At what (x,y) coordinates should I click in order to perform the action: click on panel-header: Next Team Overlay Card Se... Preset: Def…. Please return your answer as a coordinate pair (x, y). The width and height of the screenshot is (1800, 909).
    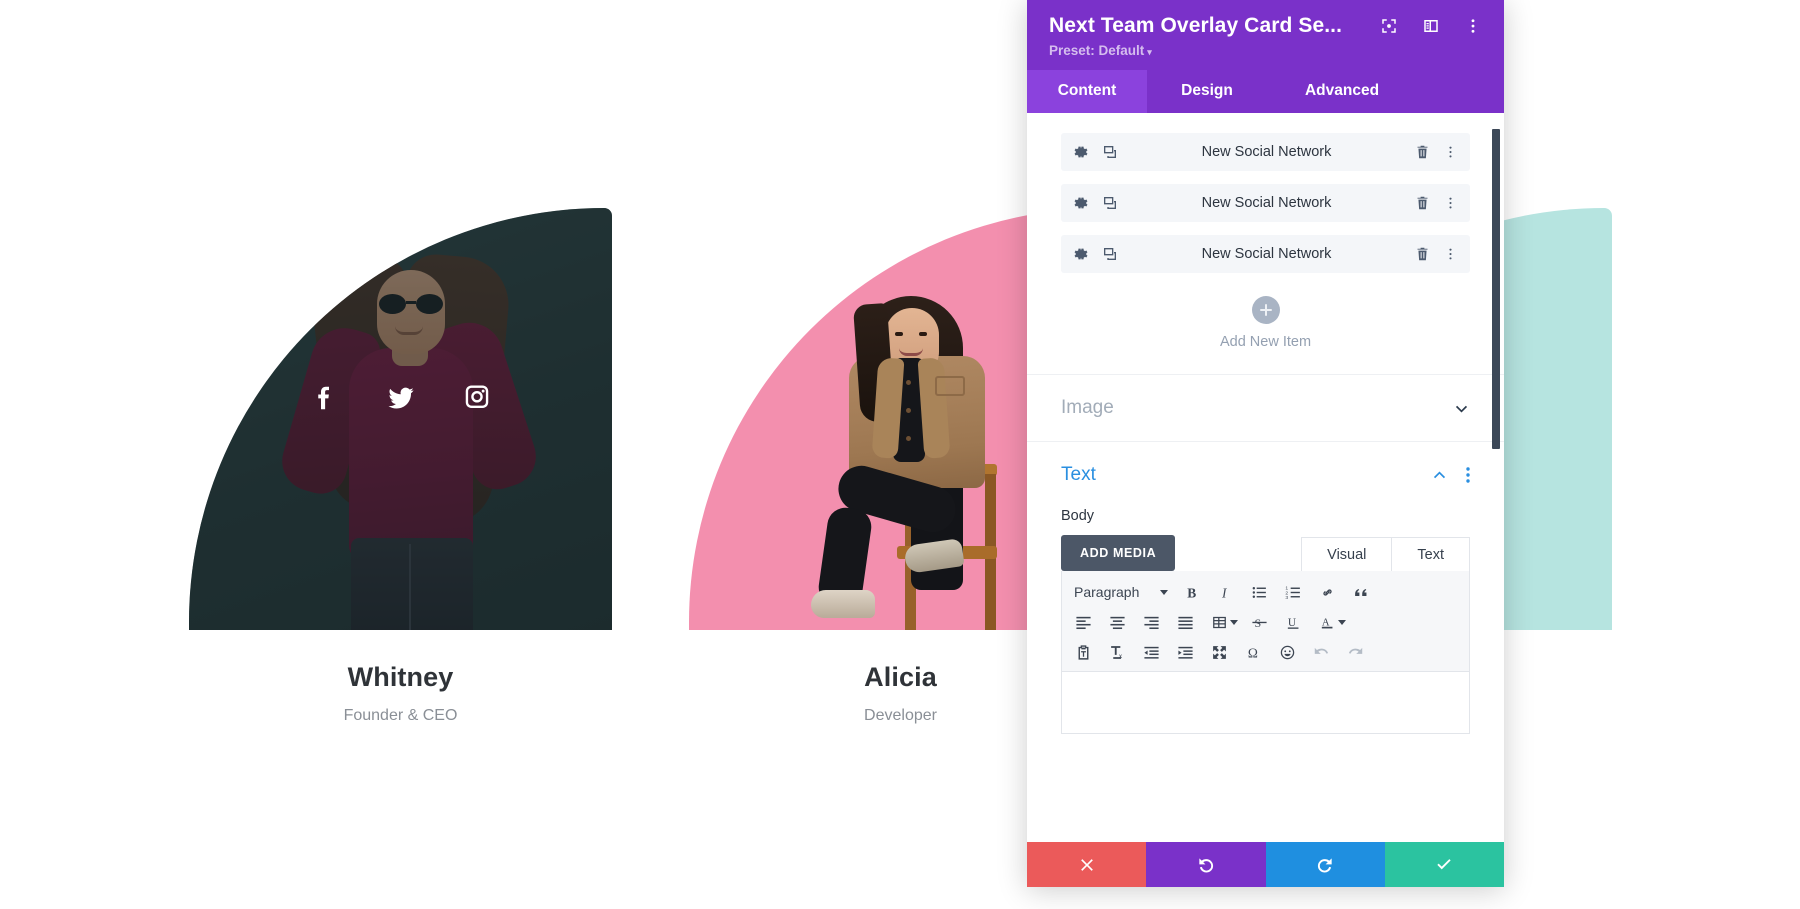
    Looking at the image, I should click on (1265, 35).